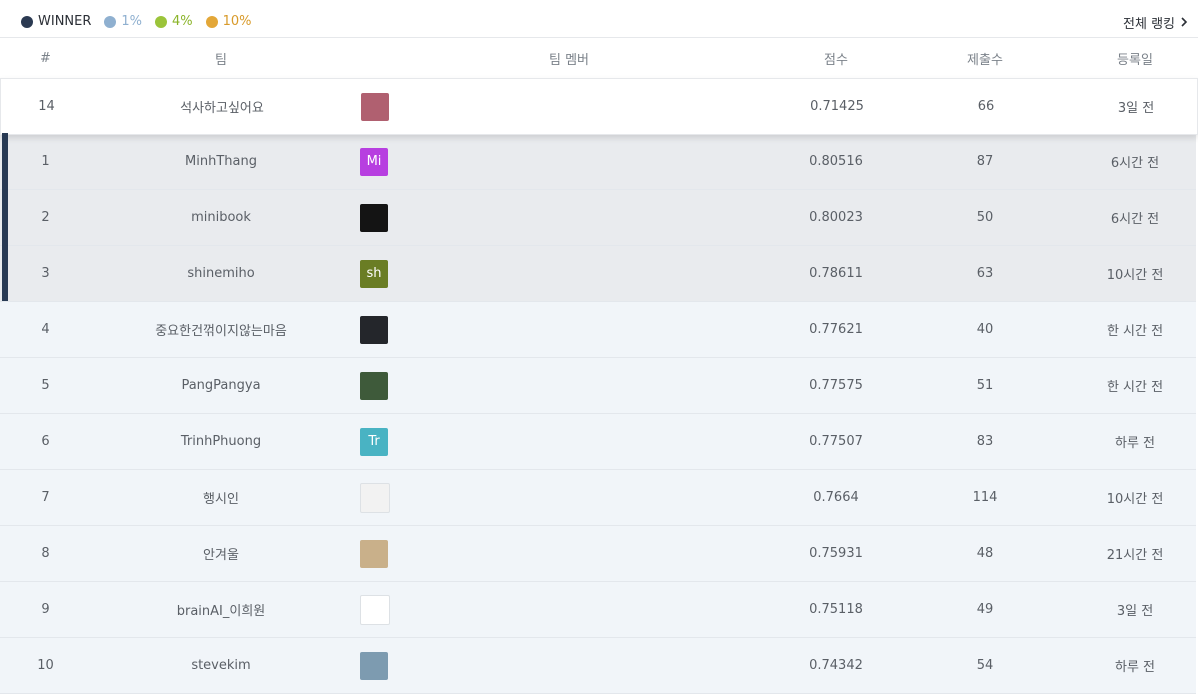 This screenshot has width=1198, height=695. I want to click on team-members-cell: Mi, so click(380, 161).